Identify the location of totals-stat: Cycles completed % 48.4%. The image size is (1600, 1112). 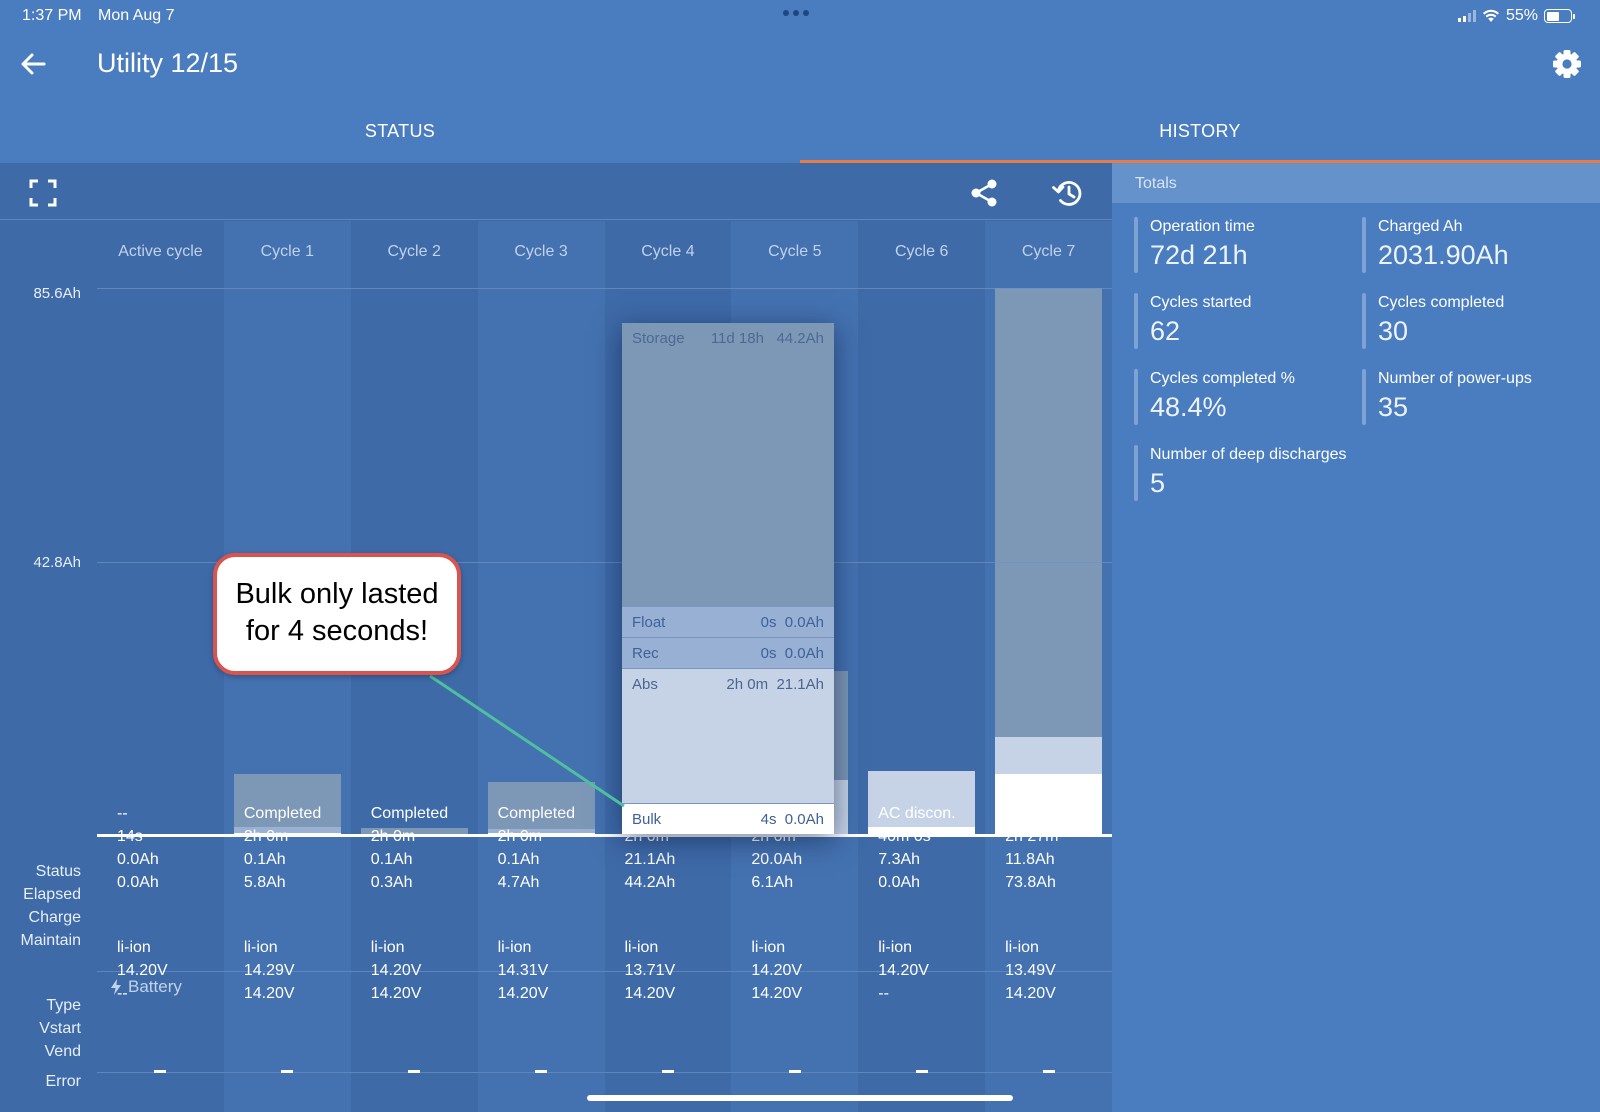
(1244, 397).